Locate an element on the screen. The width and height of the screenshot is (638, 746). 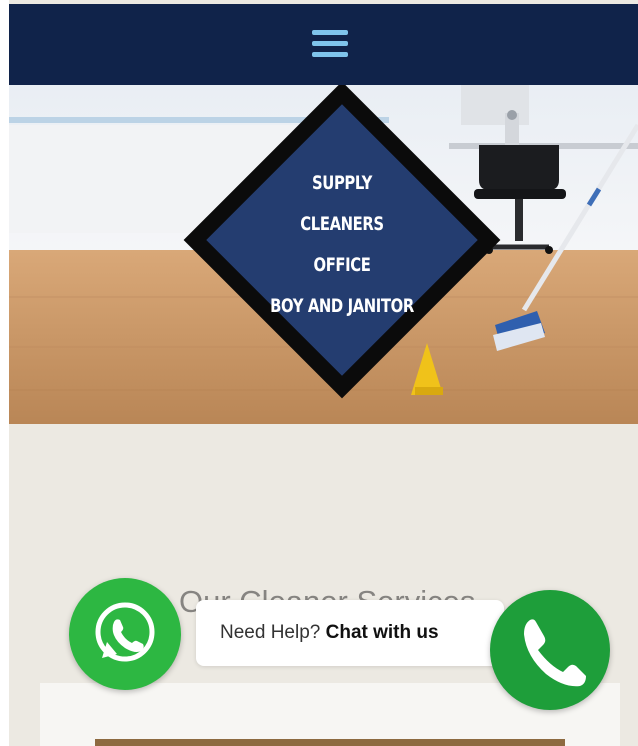
badge-line: CLEANERS is located at coordinates (342, 224).